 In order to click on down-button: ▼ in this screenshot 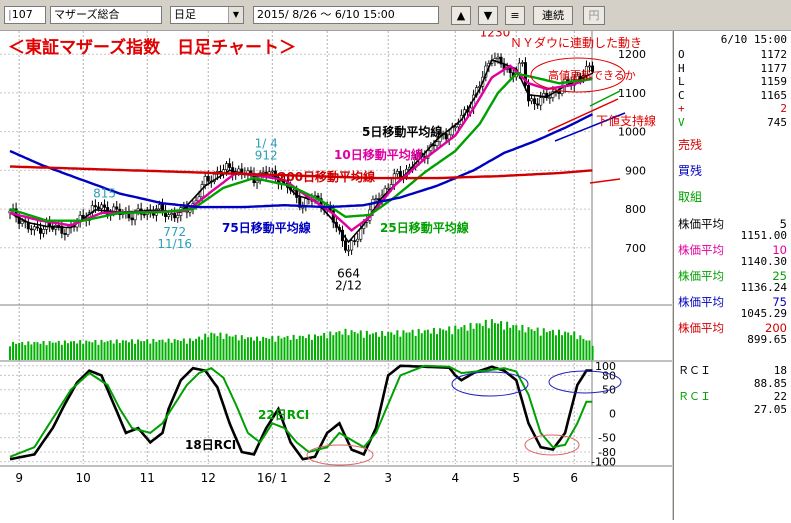, I will do `click(488, 15)`.